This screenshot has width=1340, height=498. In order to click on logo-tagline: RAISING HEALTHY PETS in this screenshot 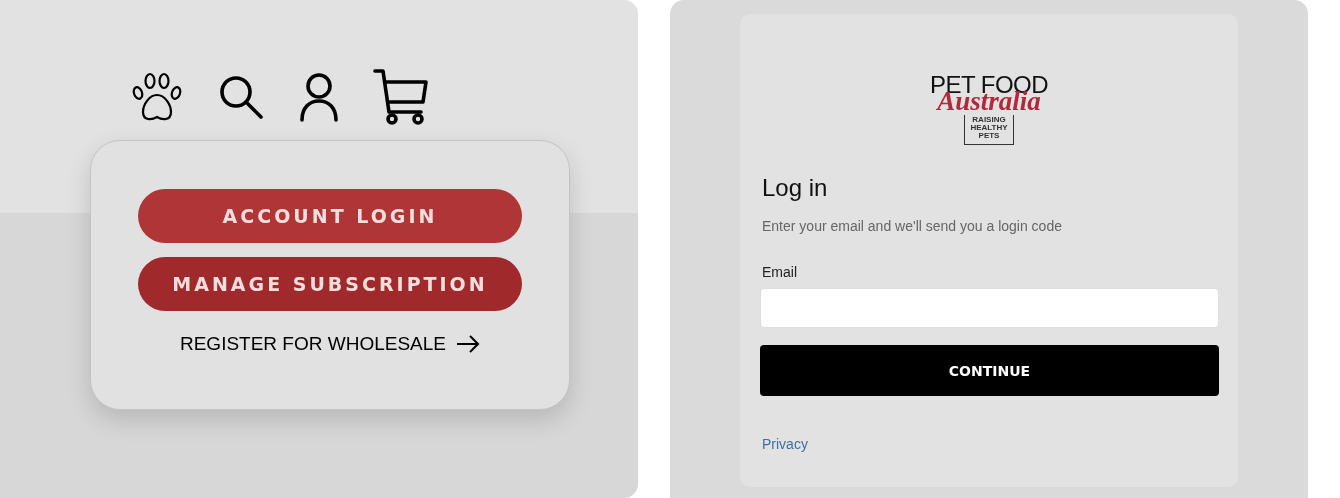, I will do `click(989, 130)`.